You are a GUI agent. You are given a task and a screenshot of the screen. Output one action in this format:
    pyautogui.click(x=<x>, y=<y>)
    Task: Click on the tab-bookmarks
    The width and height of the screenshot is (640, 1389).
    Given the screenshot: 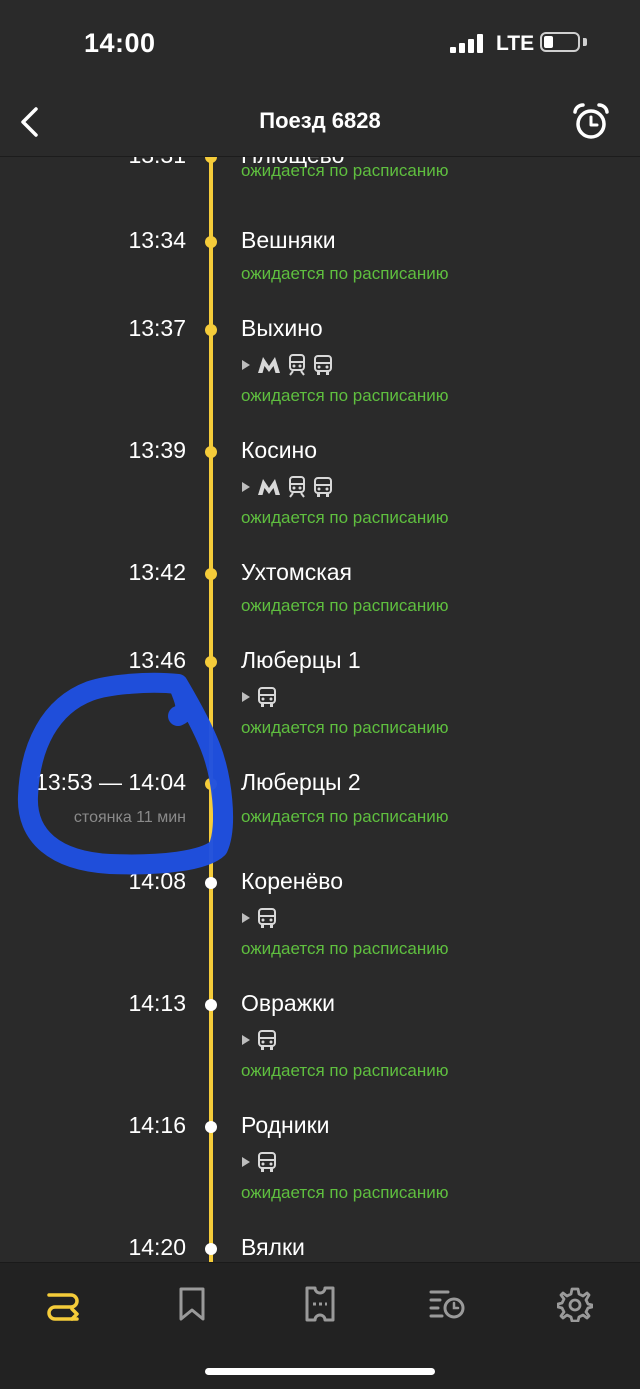 What is the action you would take?
    pyautogui.click(x=192, y=1304)
    